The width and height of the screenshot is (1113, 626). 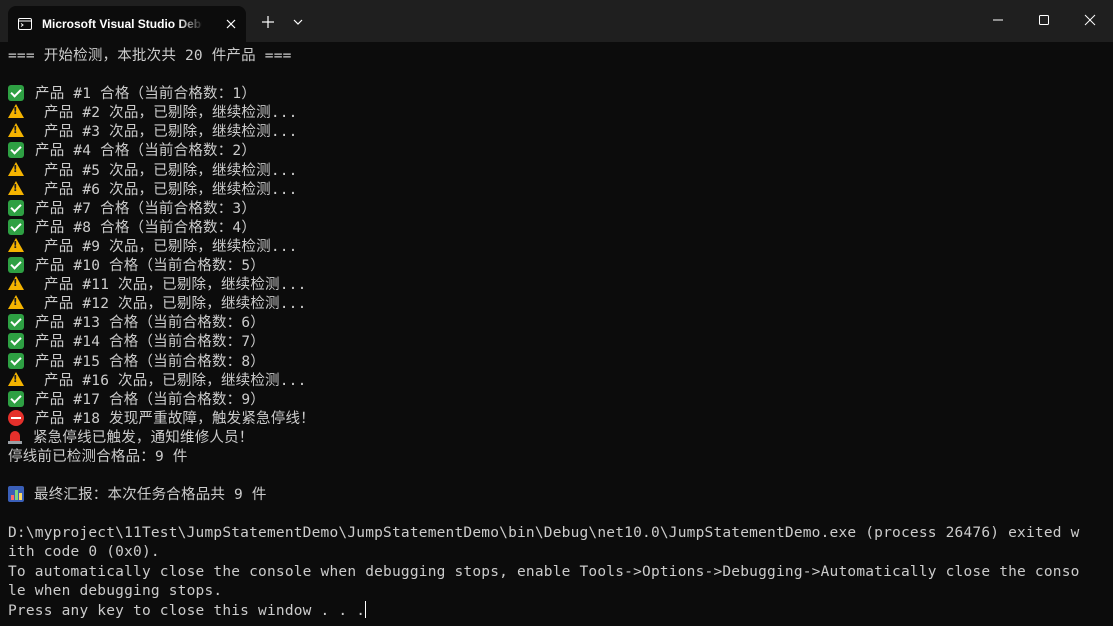 I want to click on console-line-text: 产品 #4 合格（当前合格数：2）, so click(x=146, y=151).